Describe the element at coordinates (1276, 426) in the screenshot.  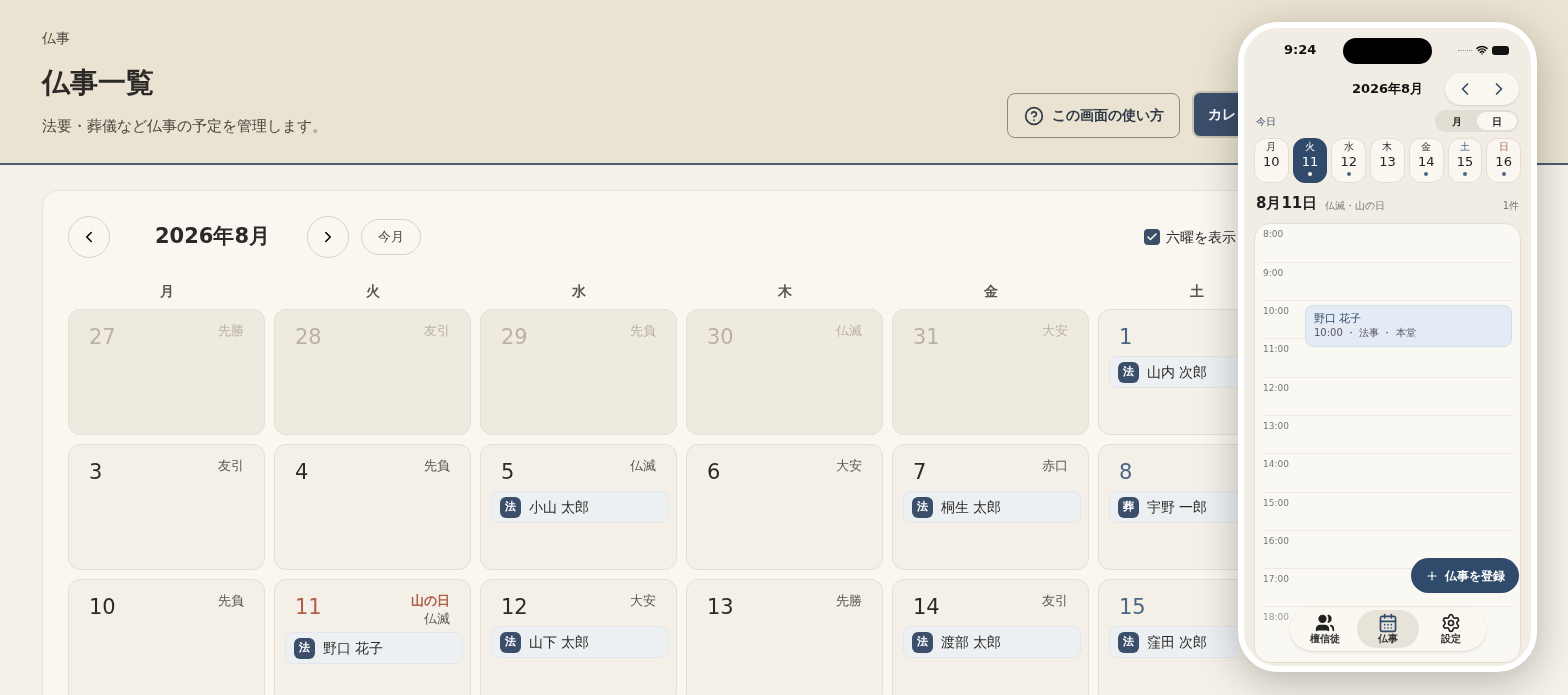
I see `hour-label: 13:00` at that location.